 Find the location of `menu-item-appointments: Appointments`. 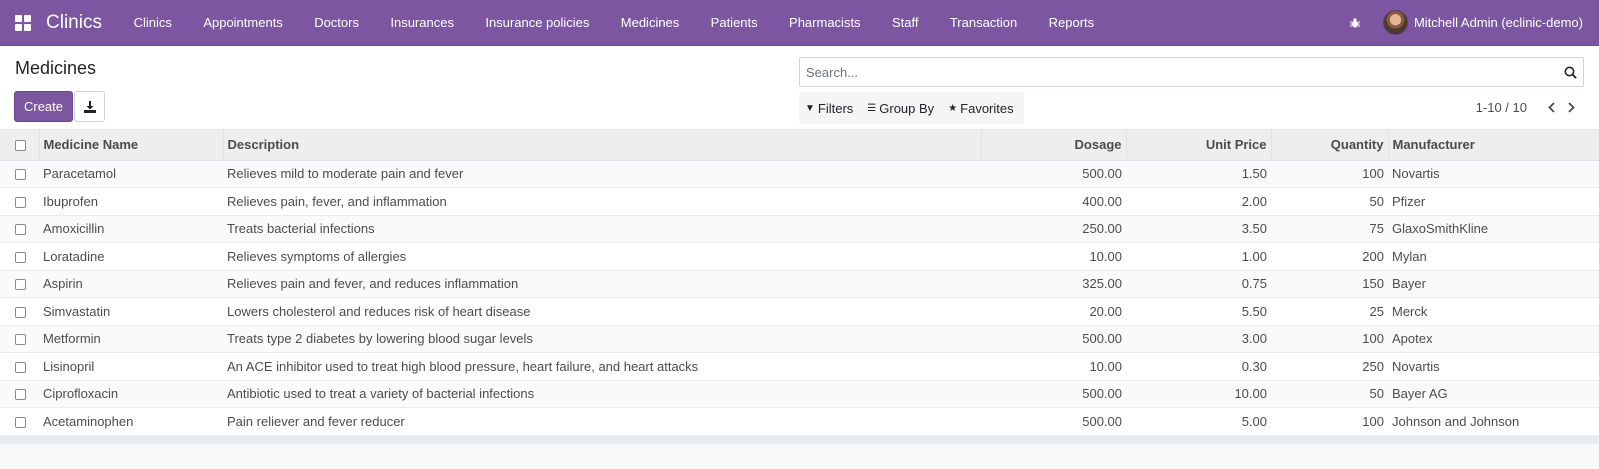

menu-item-appointments: Appointments is located at coordinates (243, 22).